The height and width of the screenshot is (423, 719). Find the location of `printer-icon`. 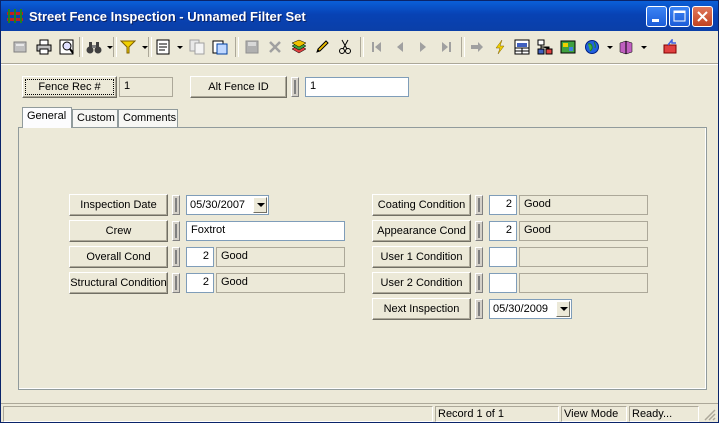

printer-icon is located at coordinates (44, 47).